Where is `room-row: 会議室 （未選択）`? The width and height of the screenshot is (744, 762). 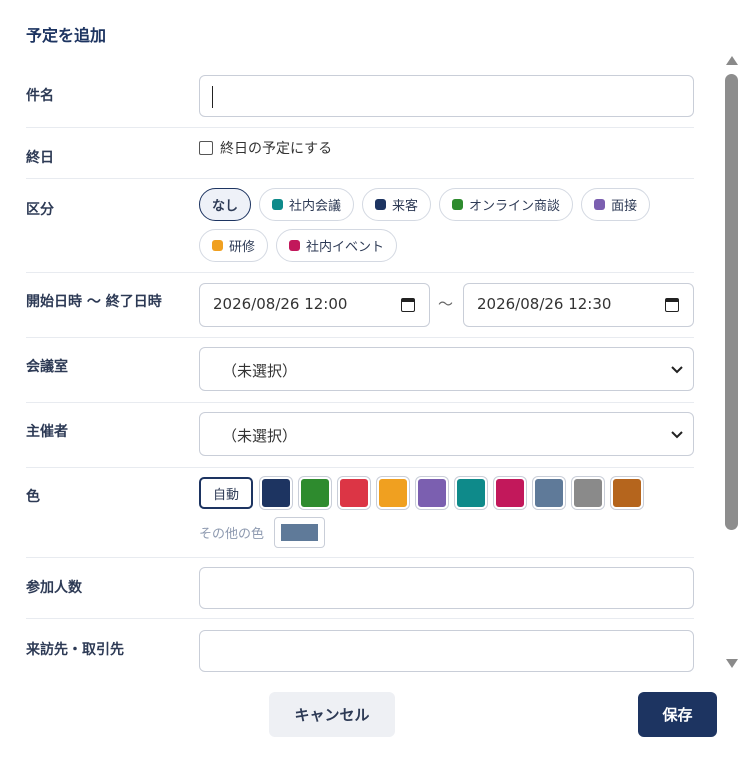
room-row: 会議室 （未選択） is located at coordinates (360, 370).